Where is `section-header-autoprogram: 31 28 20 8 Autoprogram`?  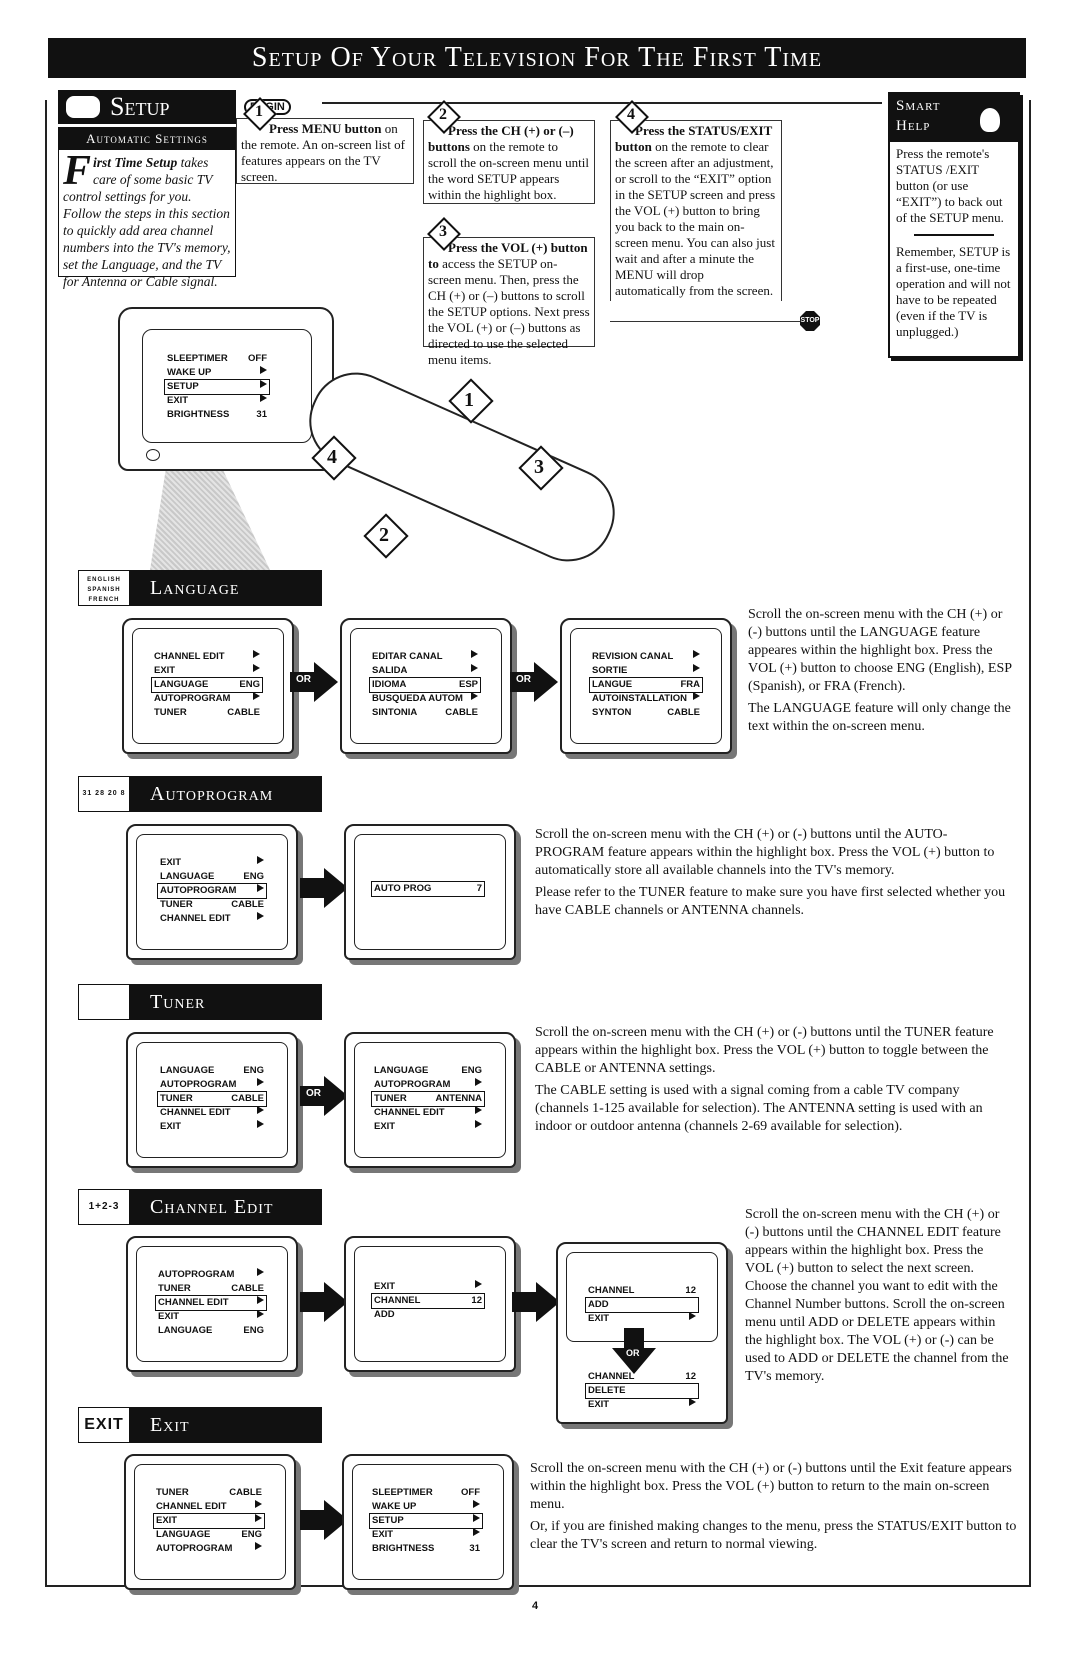 section-header-autoprogram: 31 28 20 8 Autoprogram is located at coordinates (200, 794).